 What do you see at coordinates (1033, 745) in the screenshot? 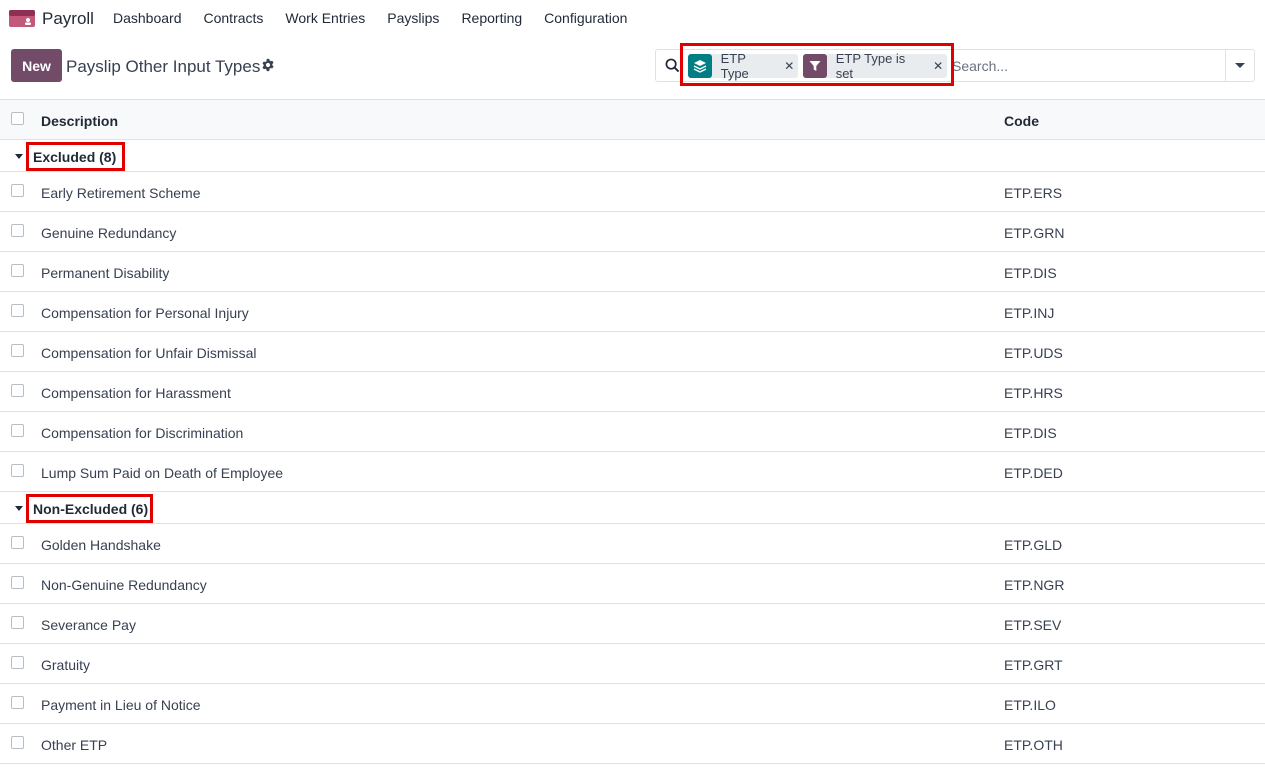
I see `row-code: ETP.OTH` at bounding box center [1033, 745].